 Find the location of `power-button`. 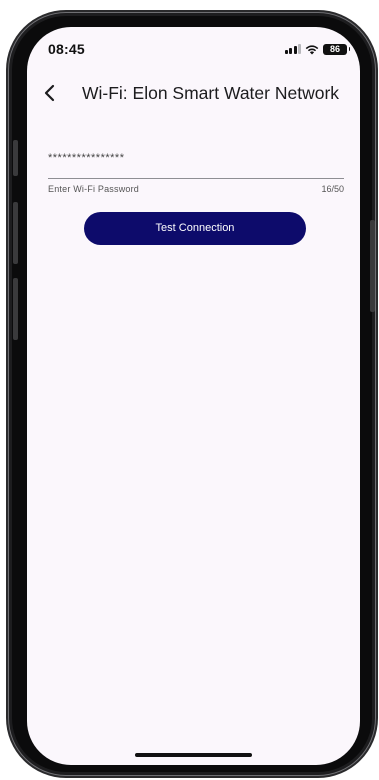

power-button is located at coordinates (372, 266).